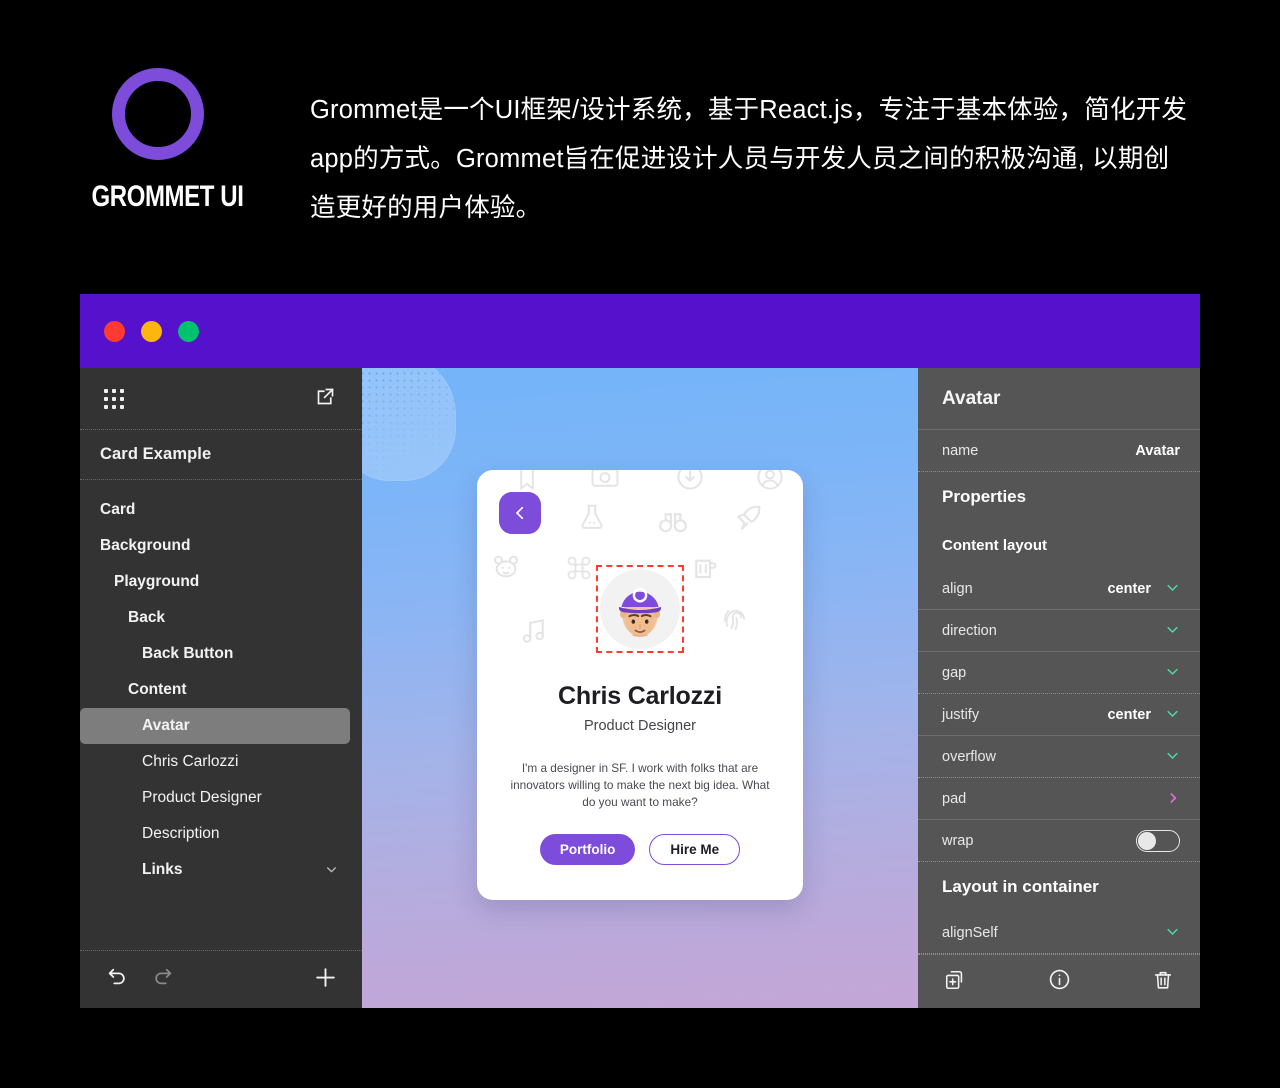  Describe the element at coordinates (215, 690) in the screenshot. I see `tree-item-content: Content` at that location.